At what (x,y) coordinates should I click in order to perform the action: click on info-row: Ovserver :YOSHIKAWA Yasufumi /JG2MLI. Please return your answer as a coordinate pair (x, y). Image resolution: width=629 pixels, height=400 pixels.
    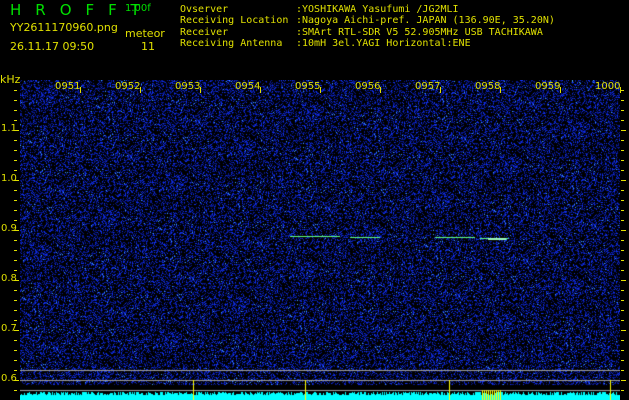
    Looking at the image, I should click on (367, 9).